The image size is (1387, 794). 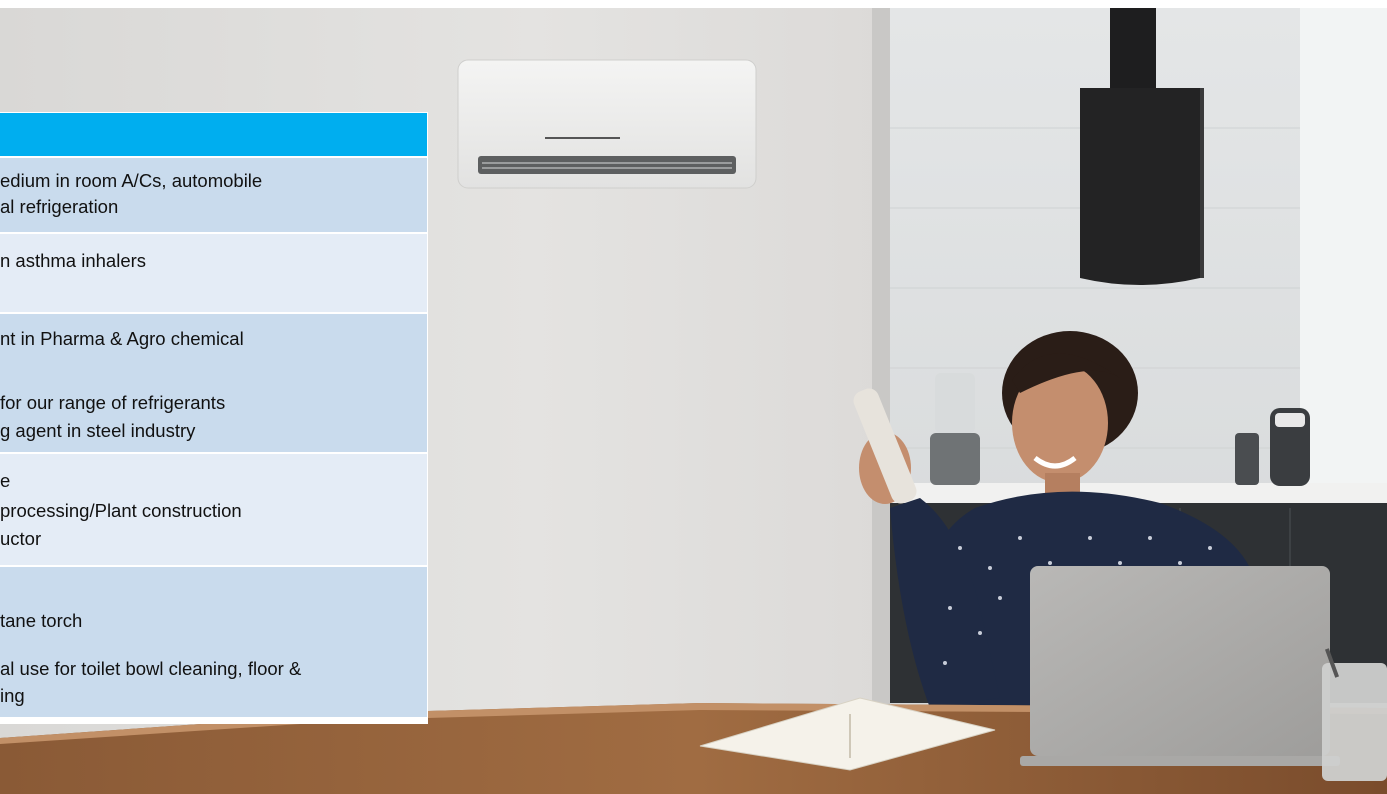 What do you see at coordinates (151, 668) in the screenshot?
I see `row-text: al use for toilet bowl cleaning, floor &` at bounding box center [151, 668].